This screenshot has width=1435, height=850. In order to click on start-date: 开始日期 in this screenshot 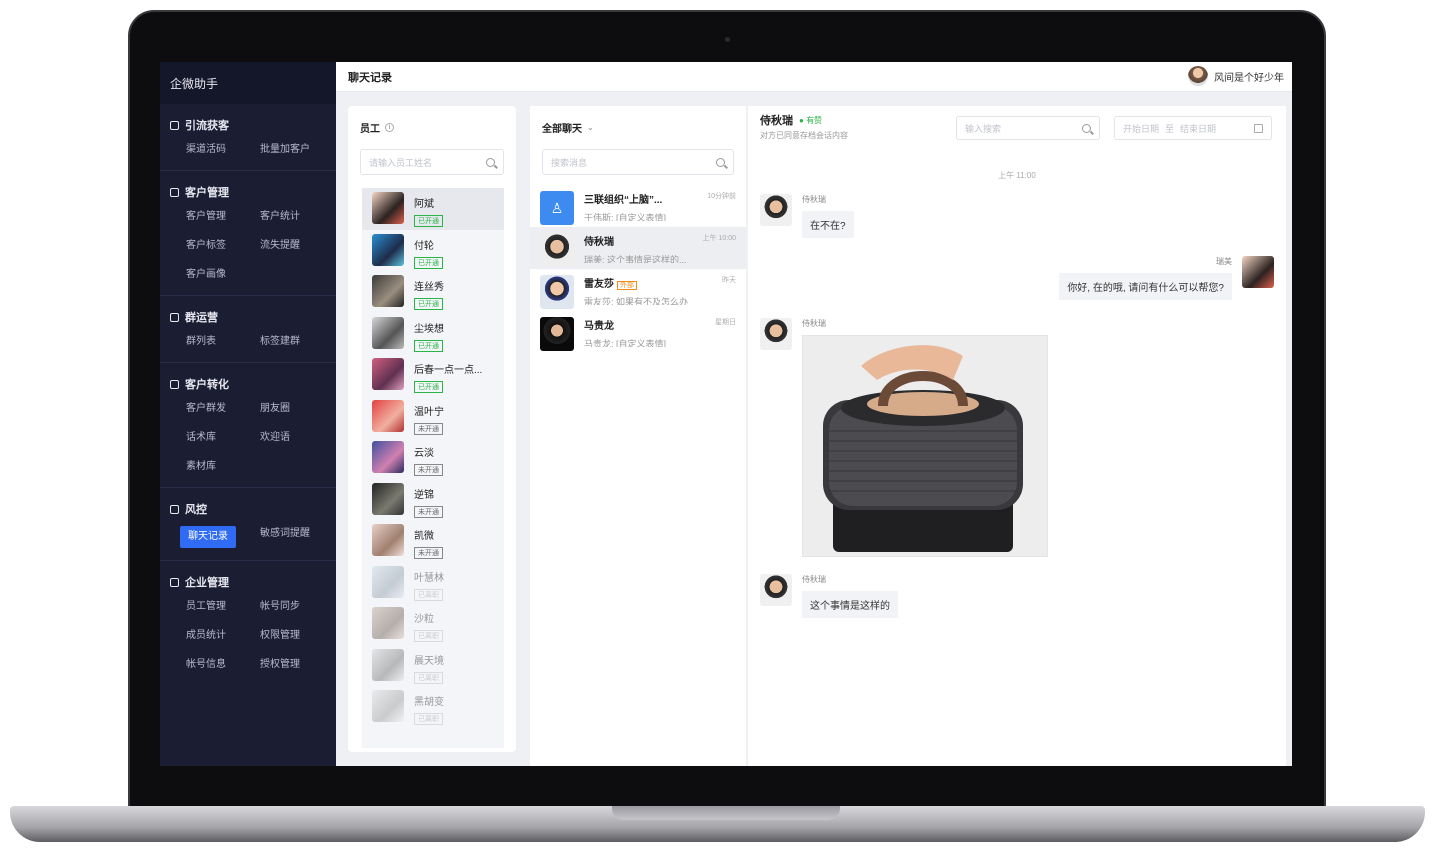, I will do `click(1141, 128)`.